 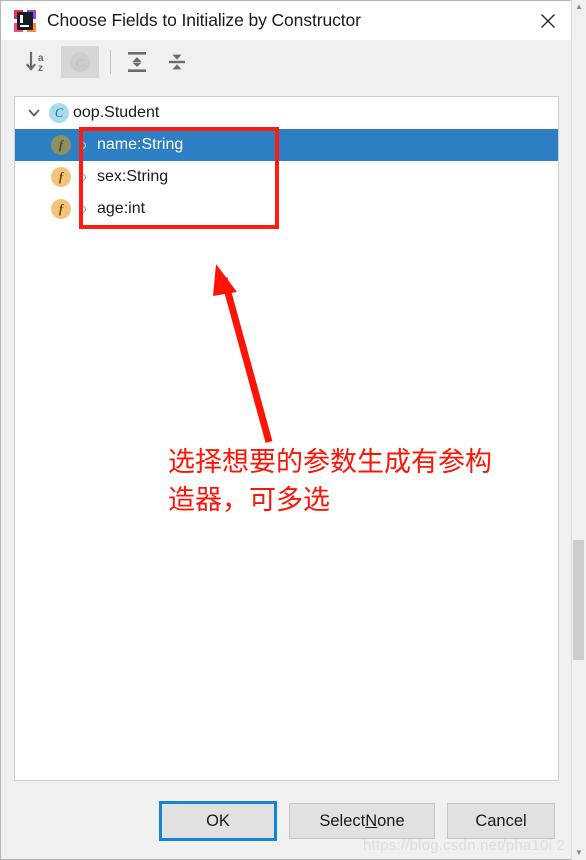 I want to click on class-c-icon: C, so click(x=80, y=62).